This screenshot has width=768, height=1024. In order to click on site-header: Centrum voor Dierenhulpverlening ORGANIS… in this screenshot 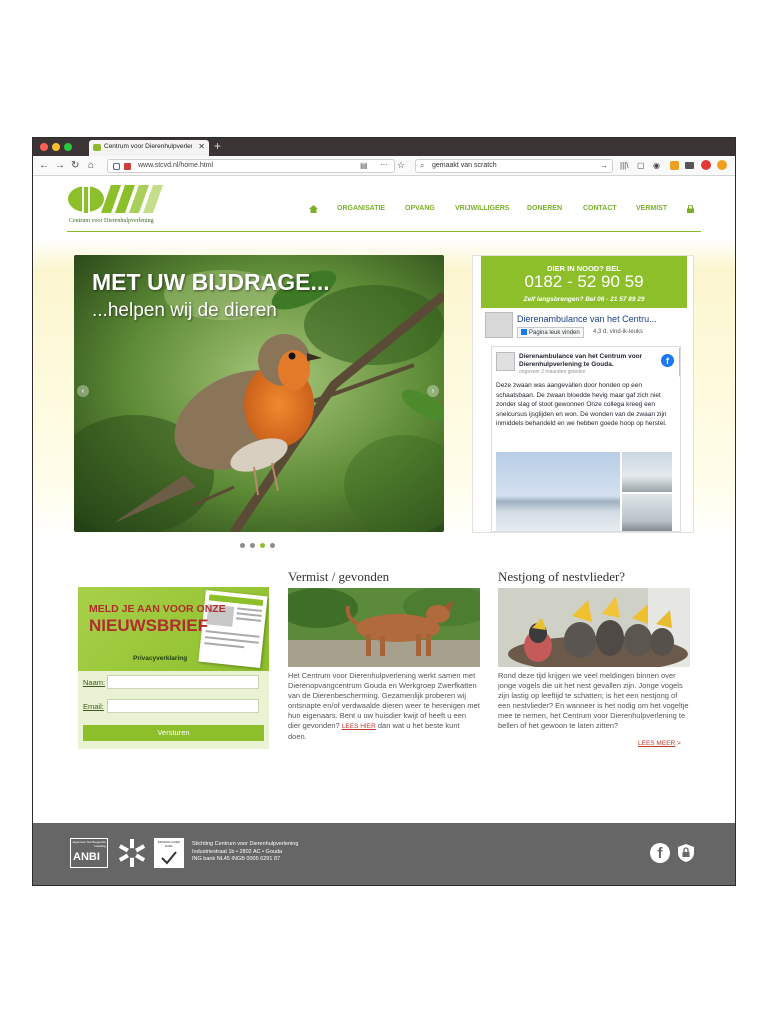, I will do `click(384, 208)`.